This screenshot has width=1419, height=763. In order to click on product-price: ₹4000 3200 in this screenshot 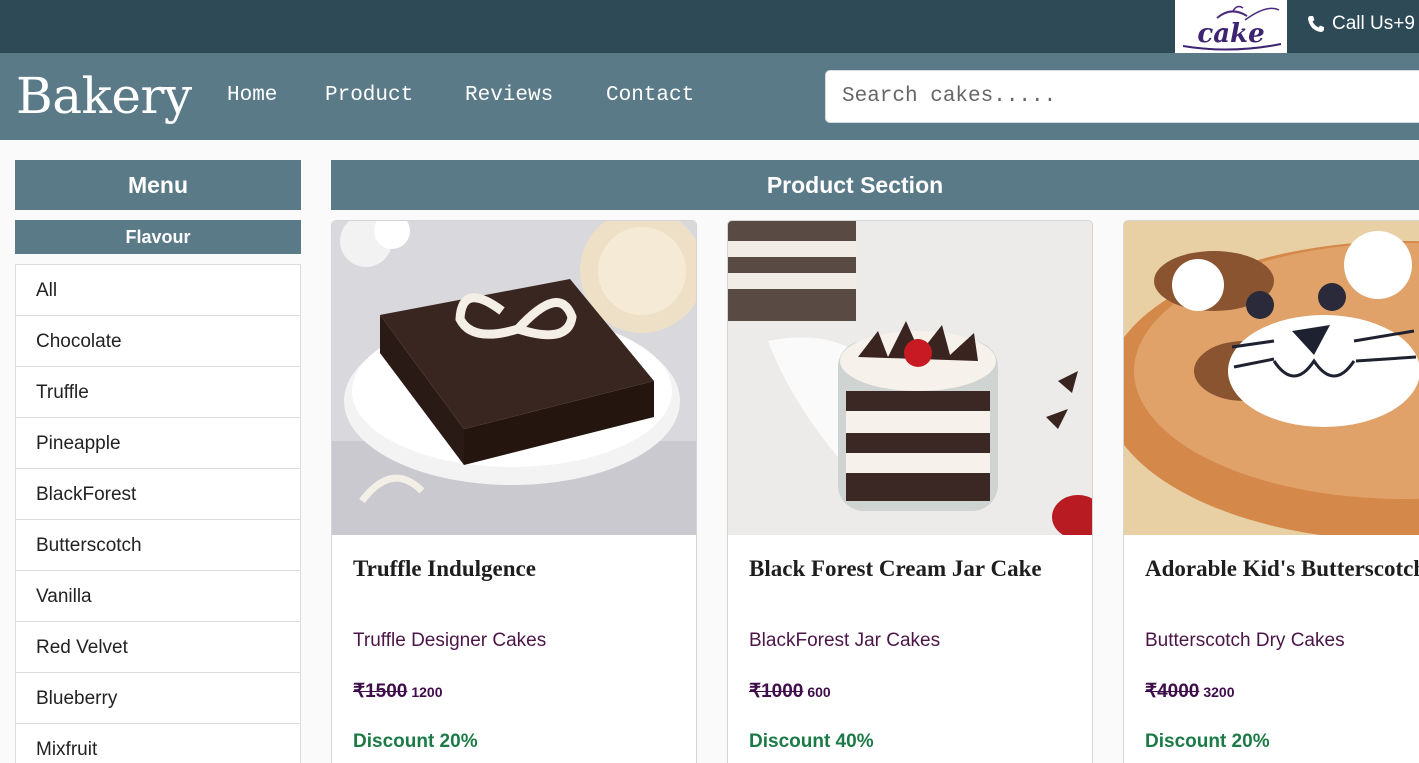, I will do `click(1190, 691)`.